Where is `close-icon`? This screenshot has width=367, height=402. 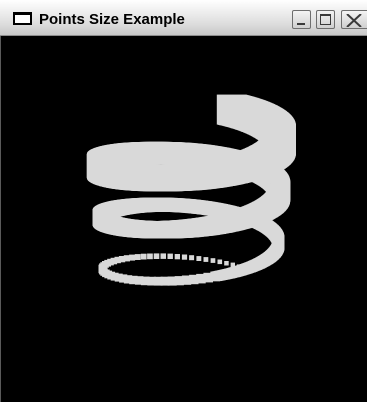
close-icon is located at coordinates (354, 20).